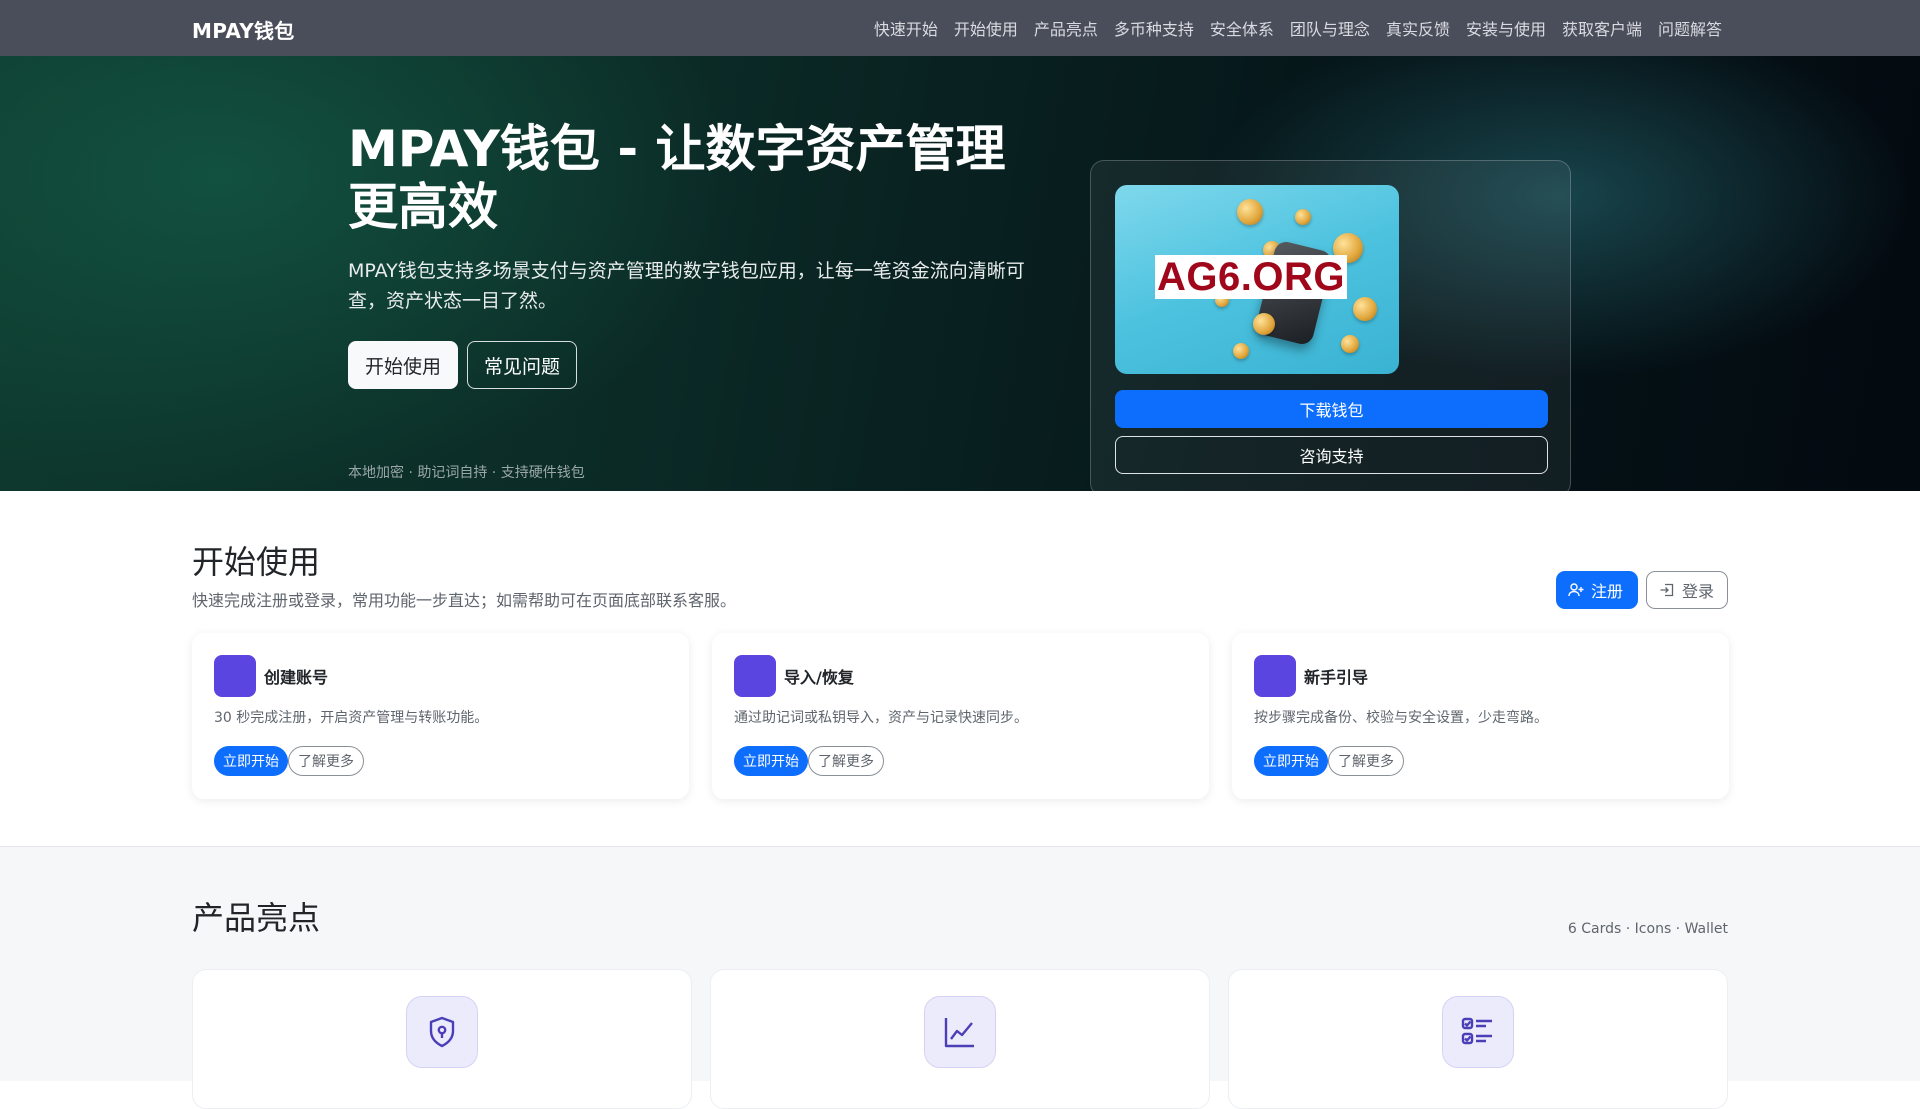 Image resolution: width=1920 pixels, height=1109 pixels. I want to click on line-chart-icon, so click(960, 1032).